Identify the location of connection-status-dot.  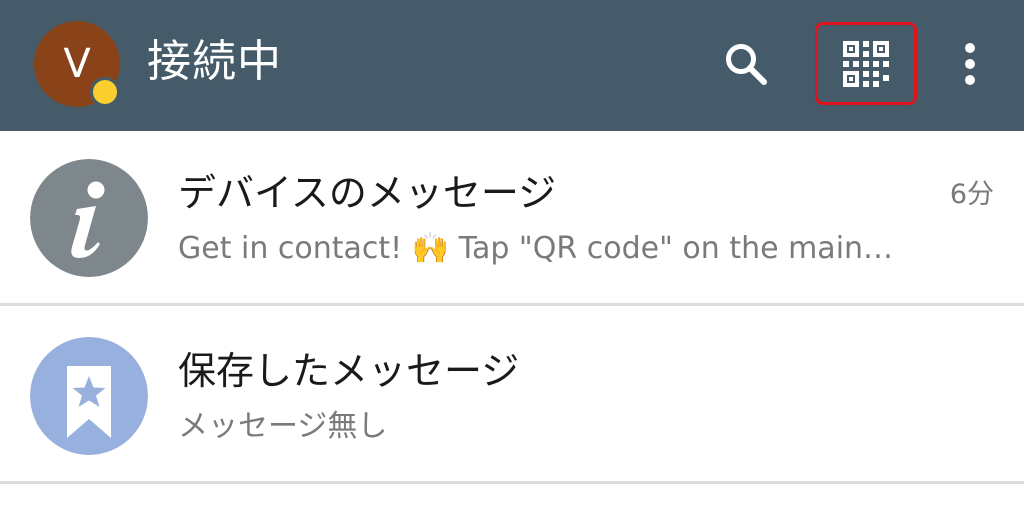
(105, 92).